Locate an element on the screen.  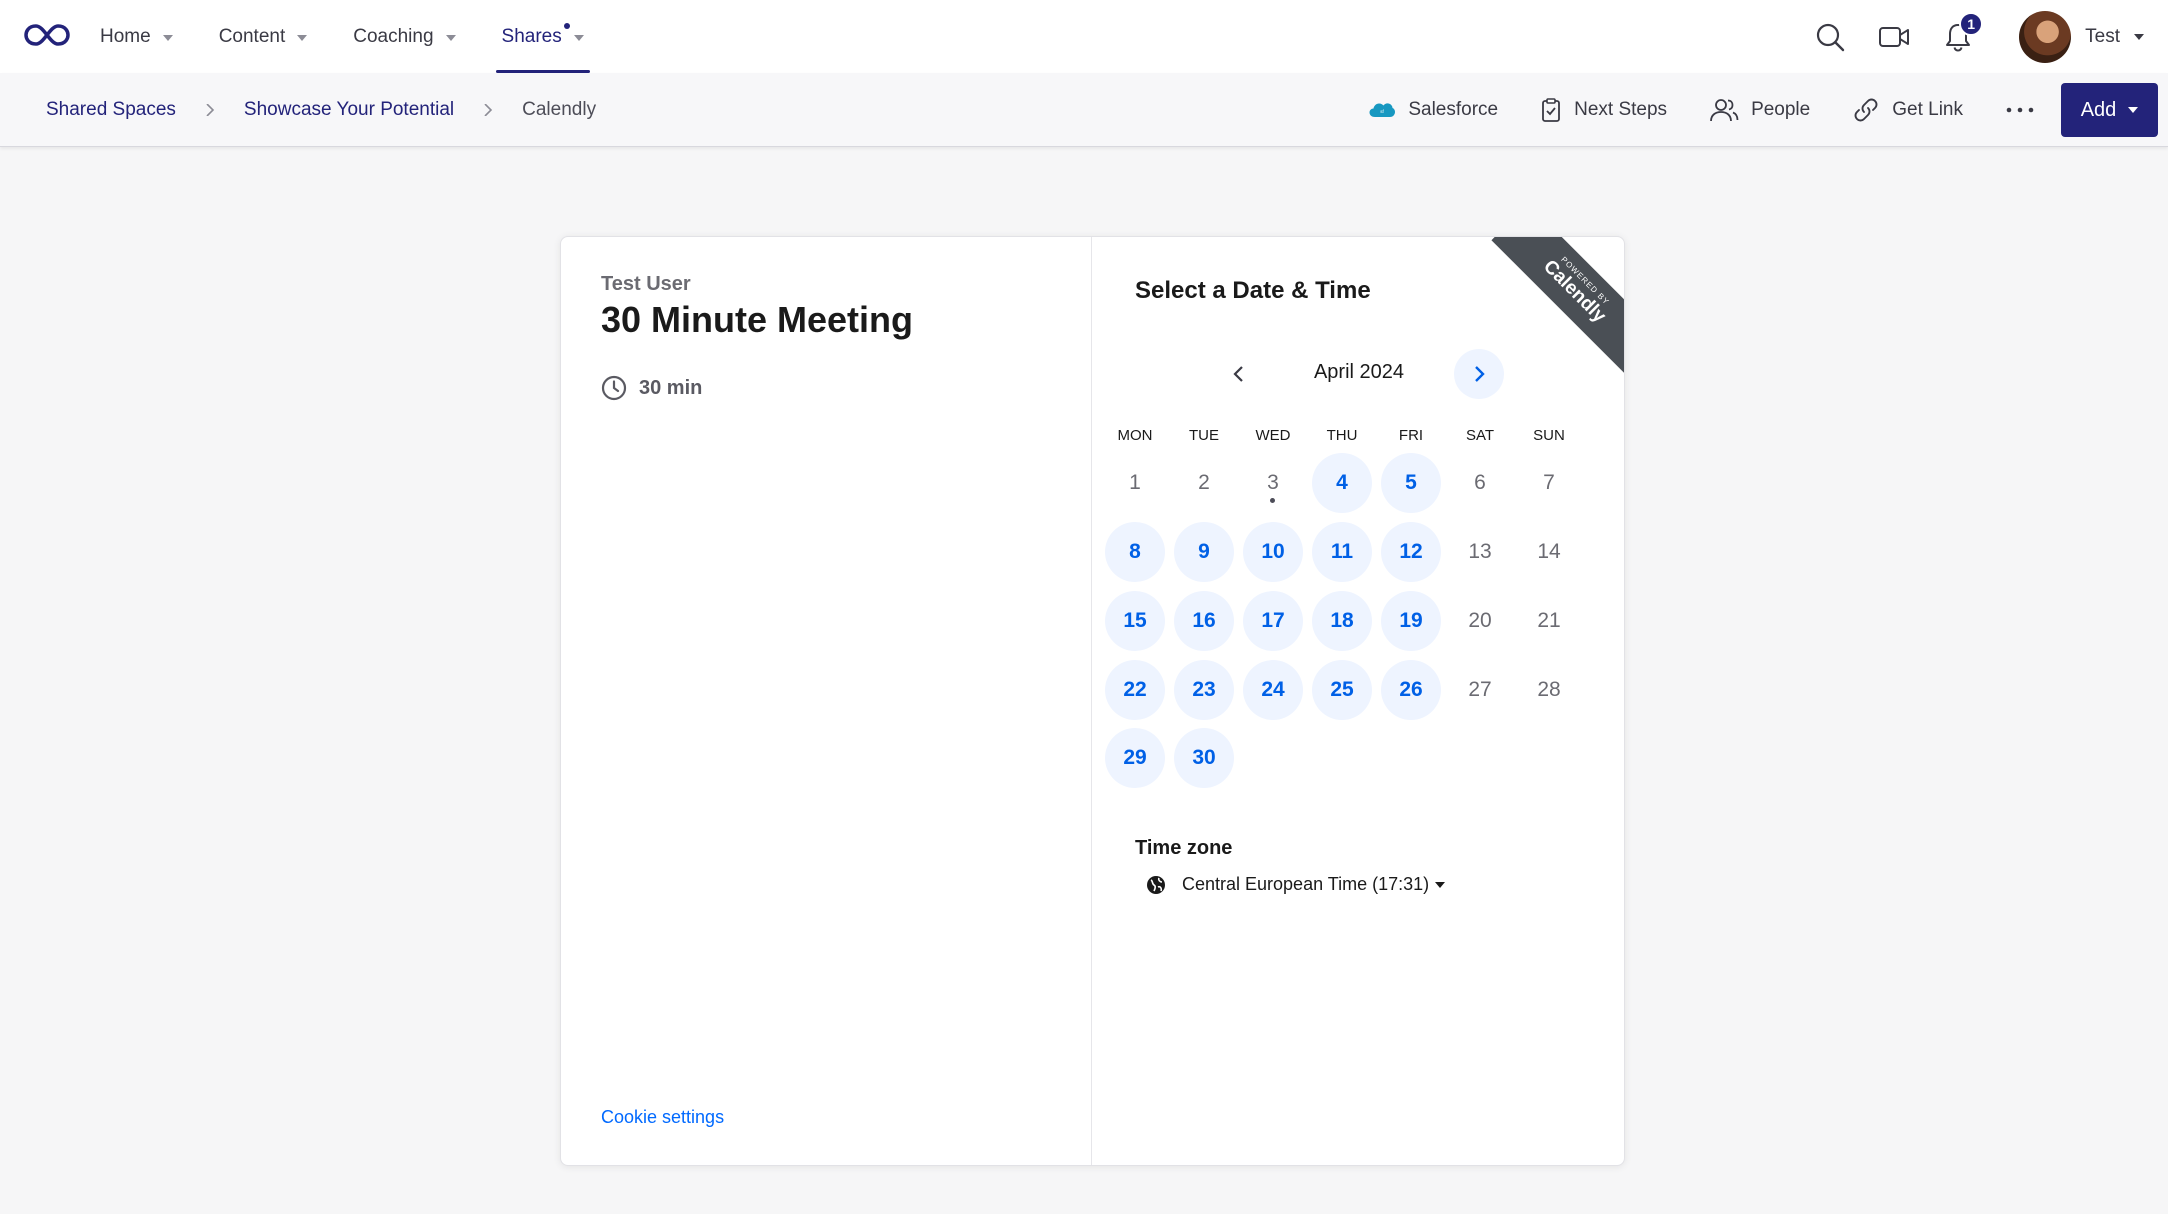
calendar-day-available: 17 is located at coordinates (1273, 621).